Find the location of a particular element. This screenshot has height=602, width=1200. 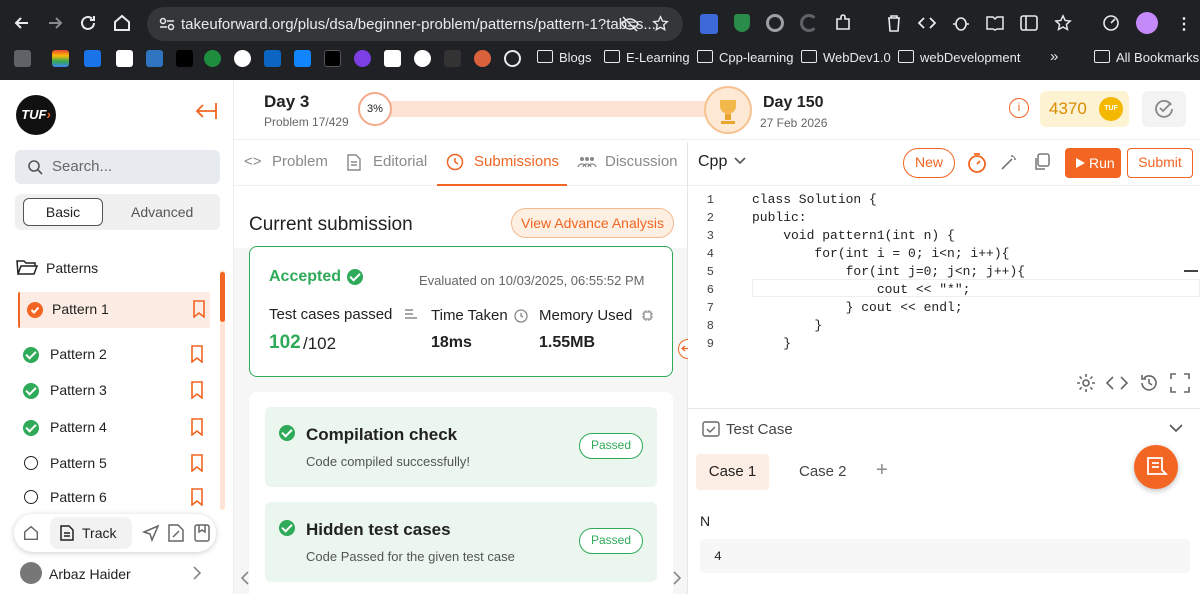

code-line: void pattern1(int n) { is located at coordinates (853, 235).